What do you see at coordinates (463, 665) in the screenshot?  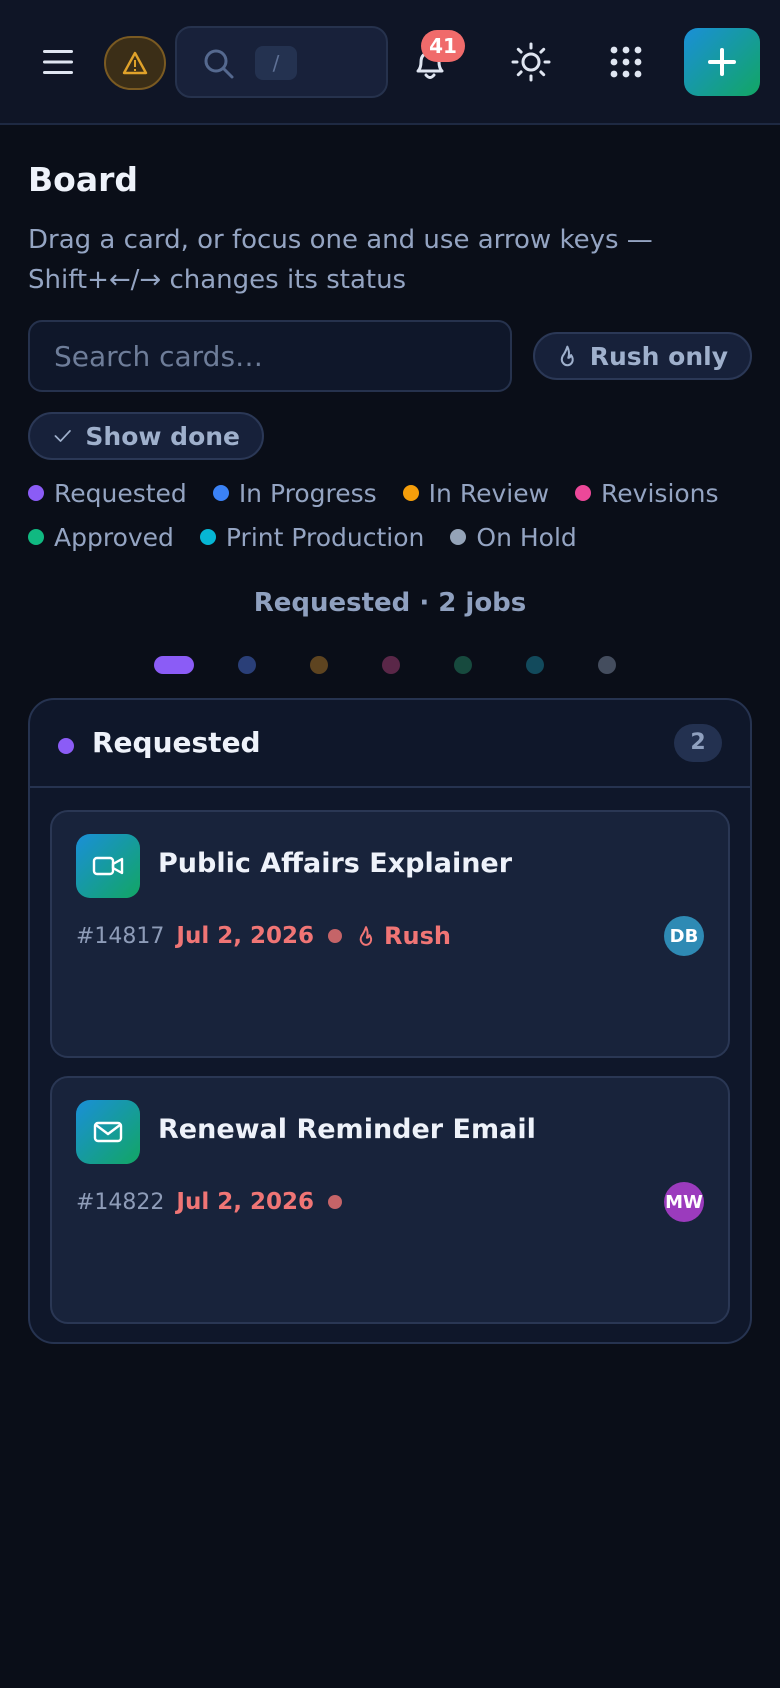 I see `pager-dot-approved` at bounding box center [463, 665].